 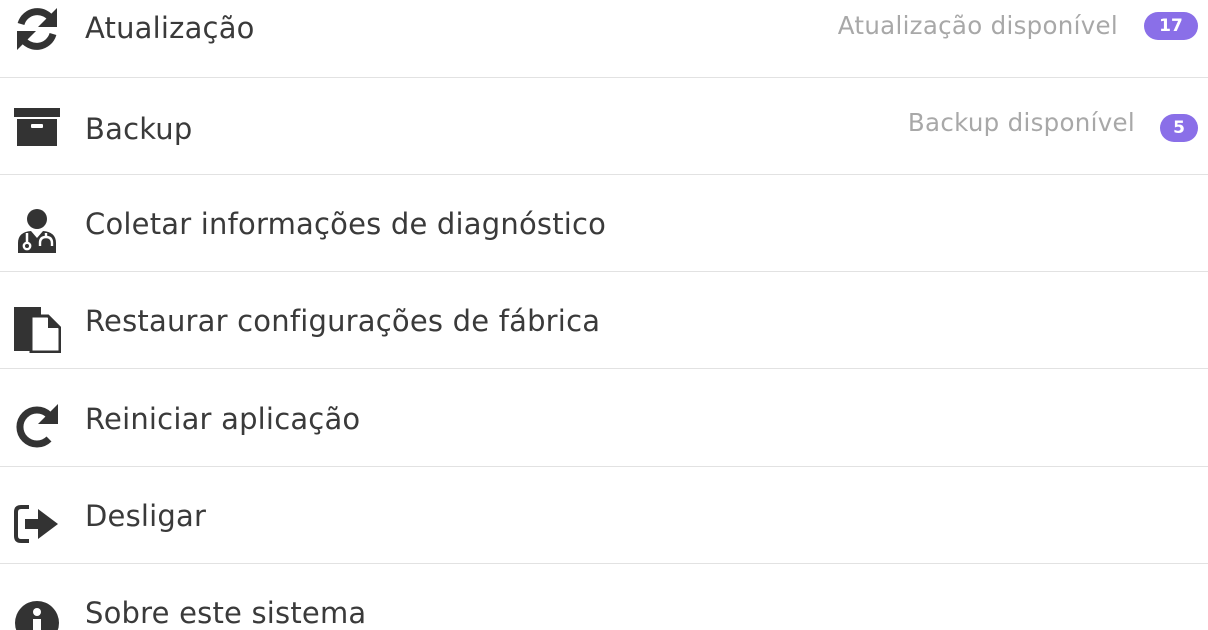 I want to click on divider, so click(x=604, y=368).